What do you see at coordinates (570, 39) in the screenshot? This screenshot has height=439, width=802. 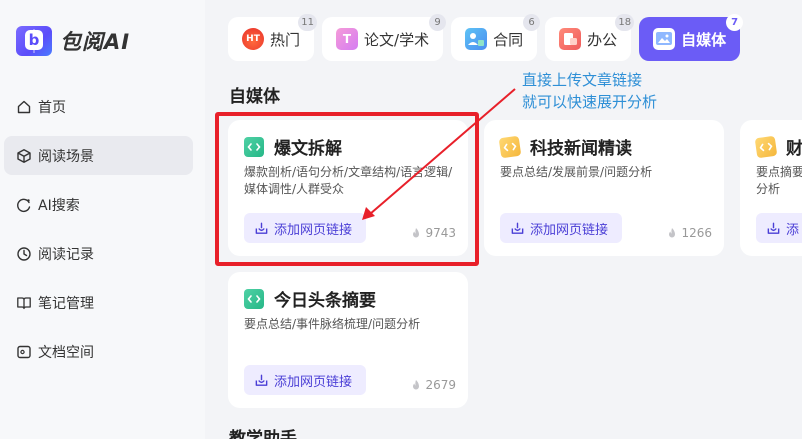 I see `office-icon` at bounding box center [570, 39].